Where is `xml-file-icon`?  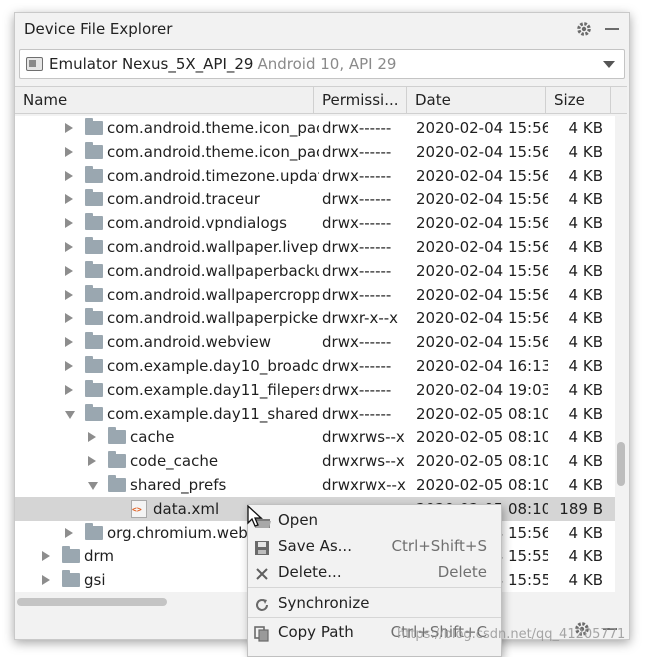 xml-file-icon is located at coordinates (139, 509).